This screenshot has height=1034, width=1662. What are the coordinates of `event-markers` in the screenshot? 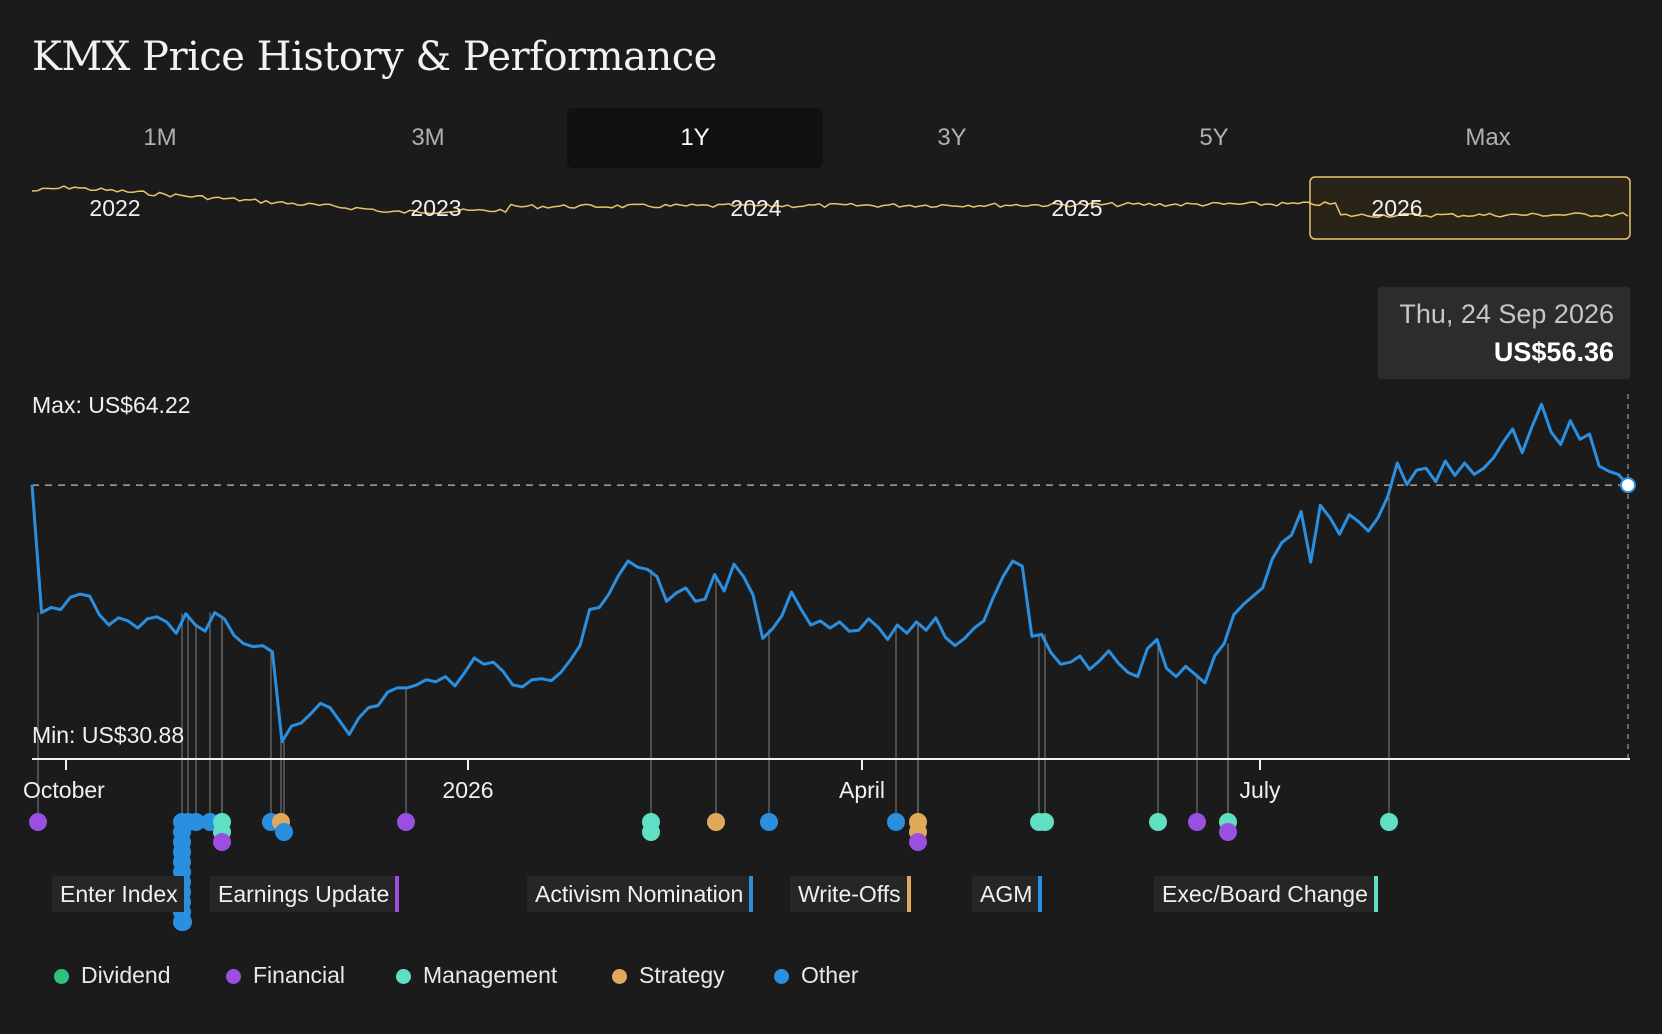 It's located at (713, 872).